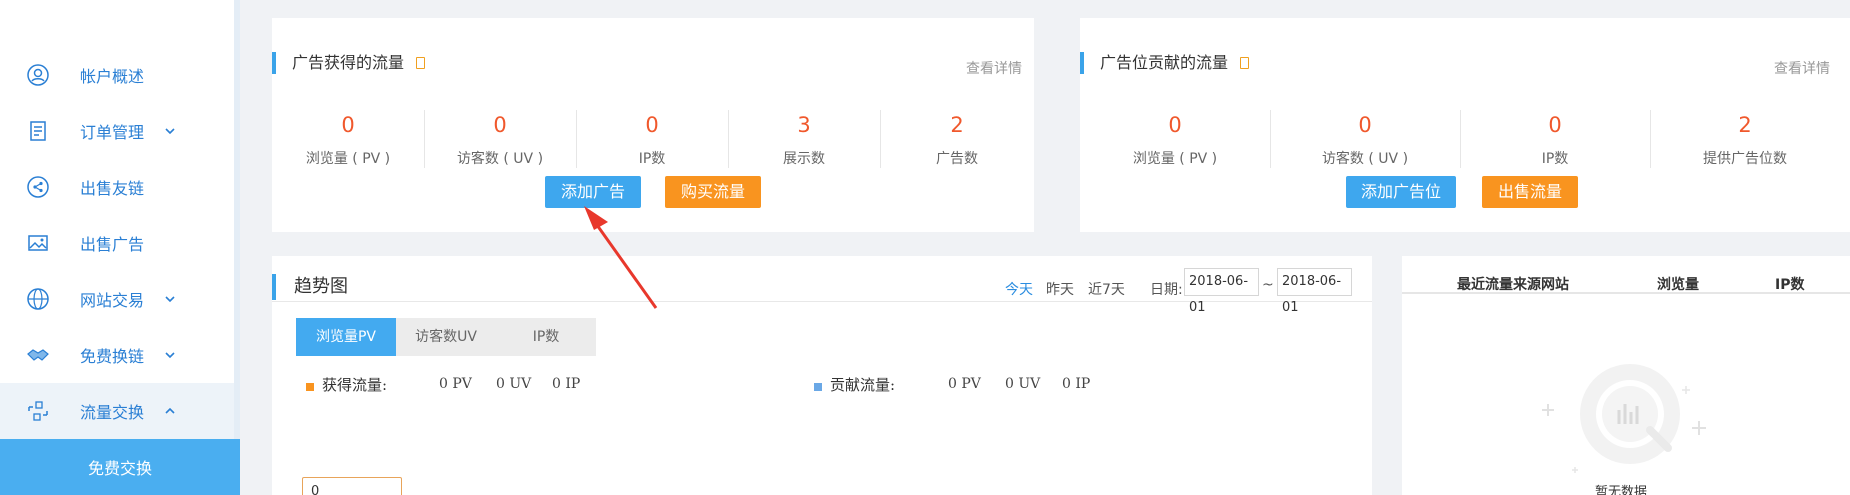 The image size is (1850, 495). What do you see at coordinates (804, 159) in the screenshot?
I see `stat-label: 展示数` at bounding box center [804, 159].